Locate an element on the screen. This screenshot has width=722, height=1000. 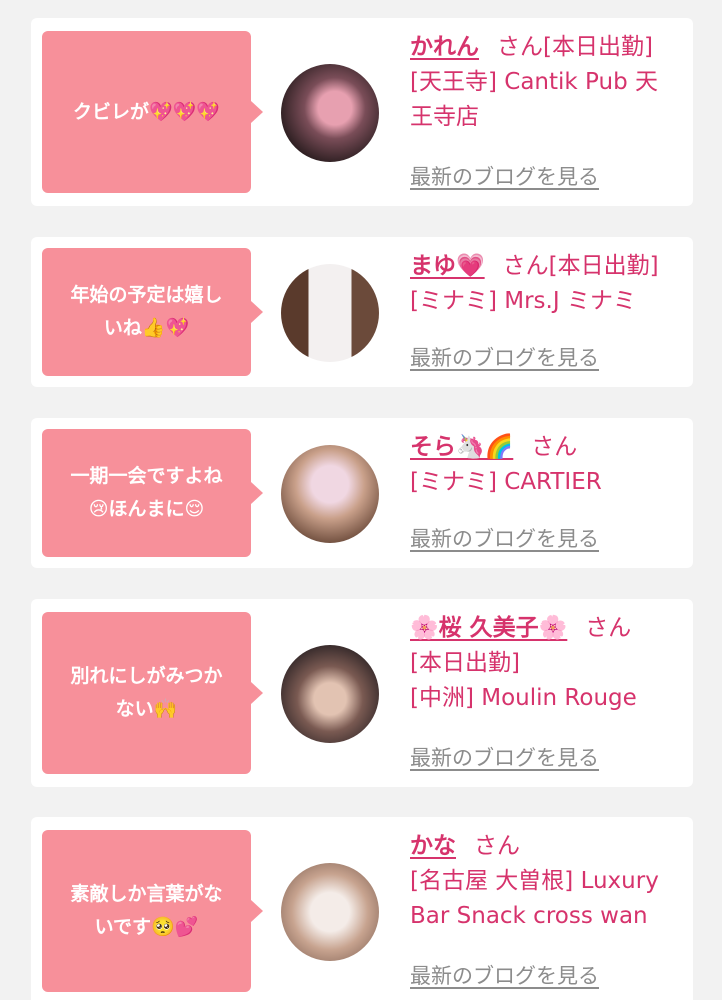
cast-name-link: かれん is located at coordinates (444, 47).